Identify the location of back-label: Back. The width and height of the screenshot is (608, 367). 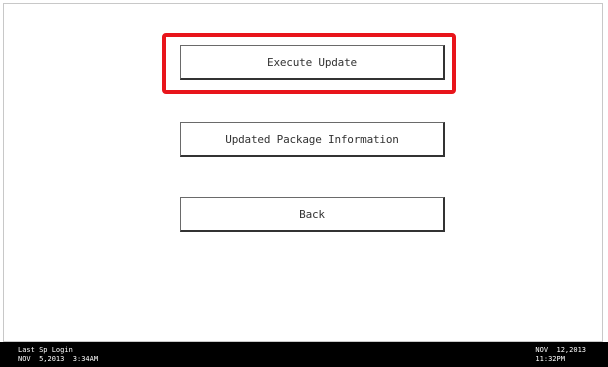
(312, 214).